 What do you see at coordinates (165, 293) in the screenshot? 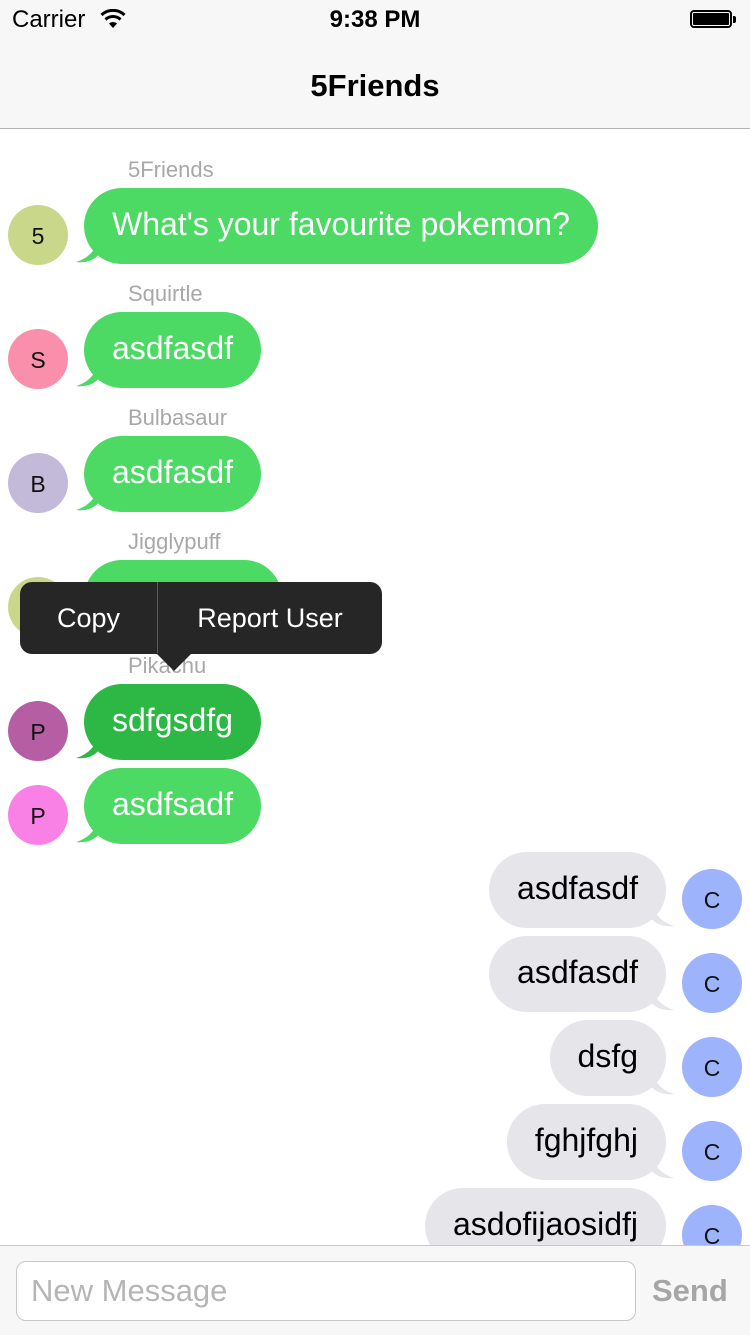
I see `sender-name: Squirtle` at bounding box center [165, 293].